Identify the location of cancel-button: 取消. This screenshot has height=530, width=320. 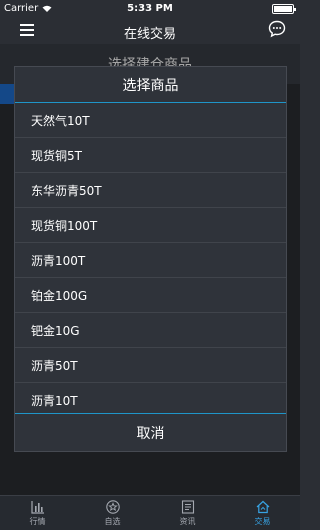
(150, 432).